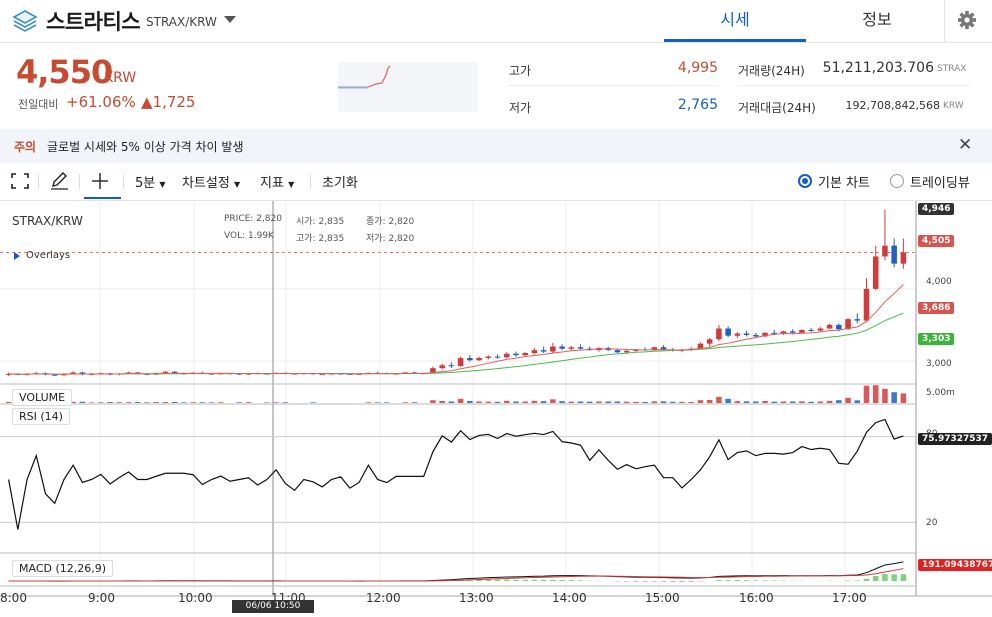 This screenshot has height=617, width=992. I want to click on tab-info: 정보, so click(877, 21).